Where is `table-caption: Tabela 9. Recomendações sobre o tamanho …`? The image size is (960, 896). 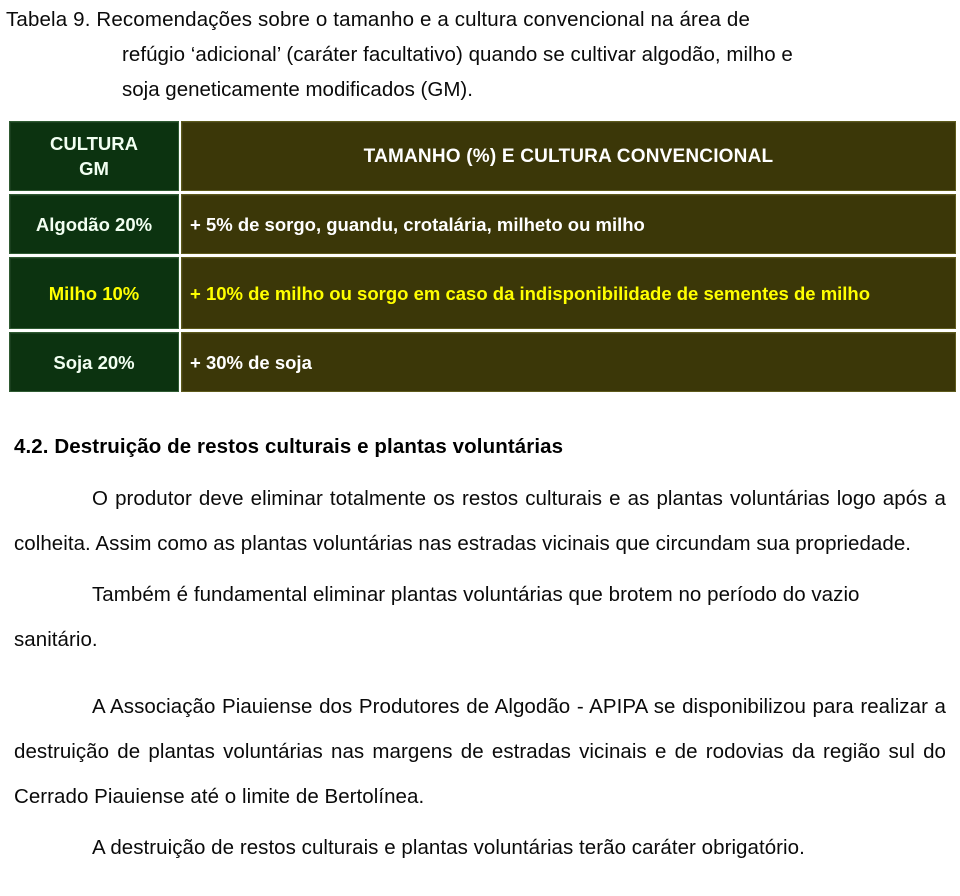 table-caption: Tabela 9. Recomendações sobre o tamanho … is located at coordinates (480, 54).